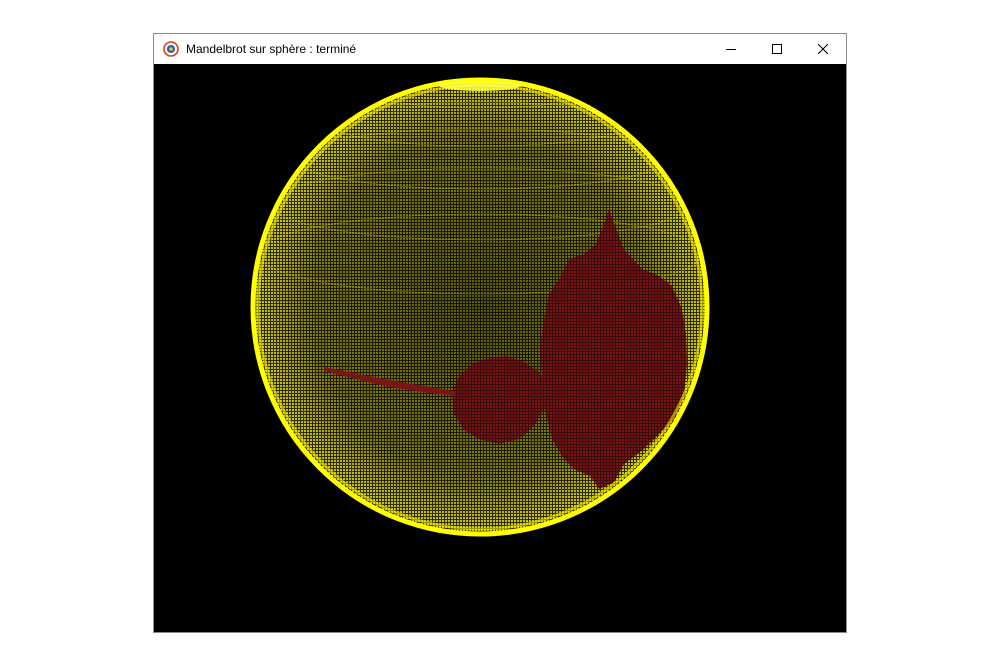 The width and height of the screenshot is (1000, 666). Describe the element at coordinates (480, 86) in the screenshot. I see `sphere-pole-highlight` at that location.